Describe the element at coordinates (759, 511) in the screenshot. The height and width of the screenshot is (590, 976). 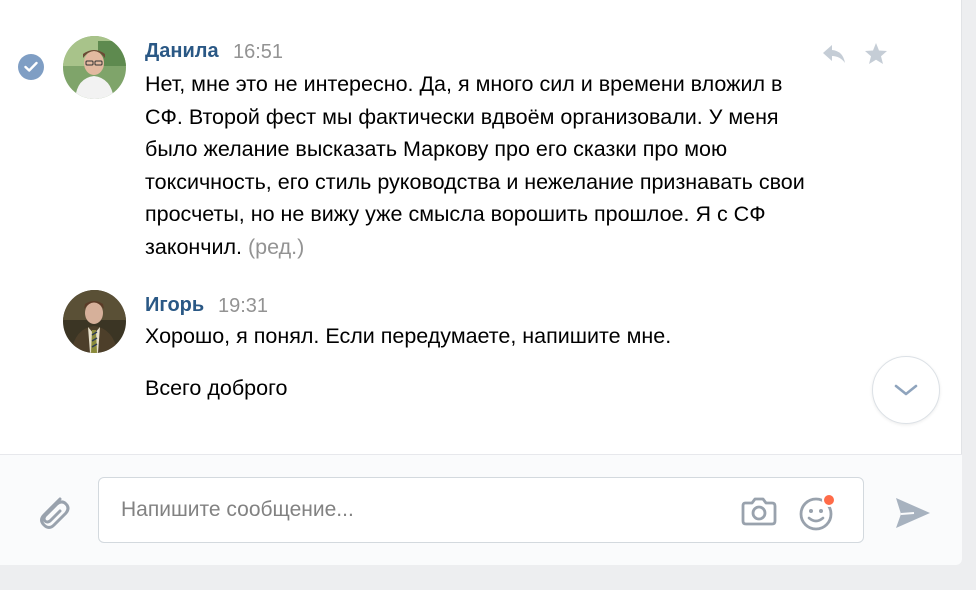
I see `camera-icon` at that location.